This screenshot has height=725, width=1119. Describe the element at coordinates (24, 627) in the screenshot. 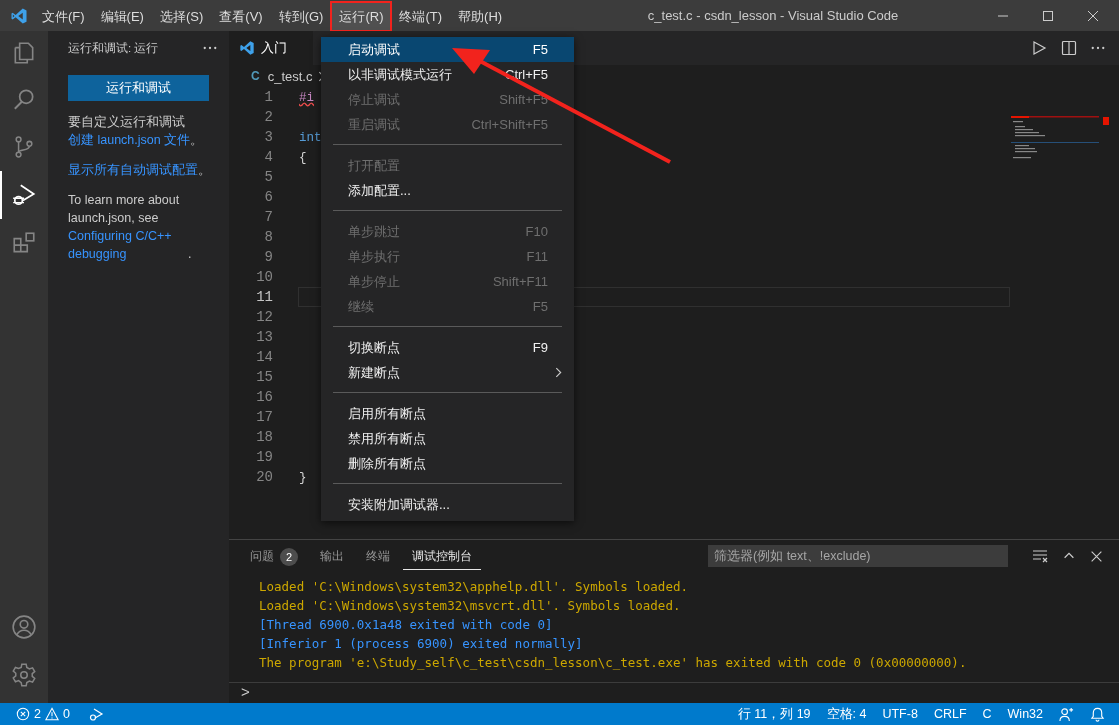

I see `account-icon` at that location.